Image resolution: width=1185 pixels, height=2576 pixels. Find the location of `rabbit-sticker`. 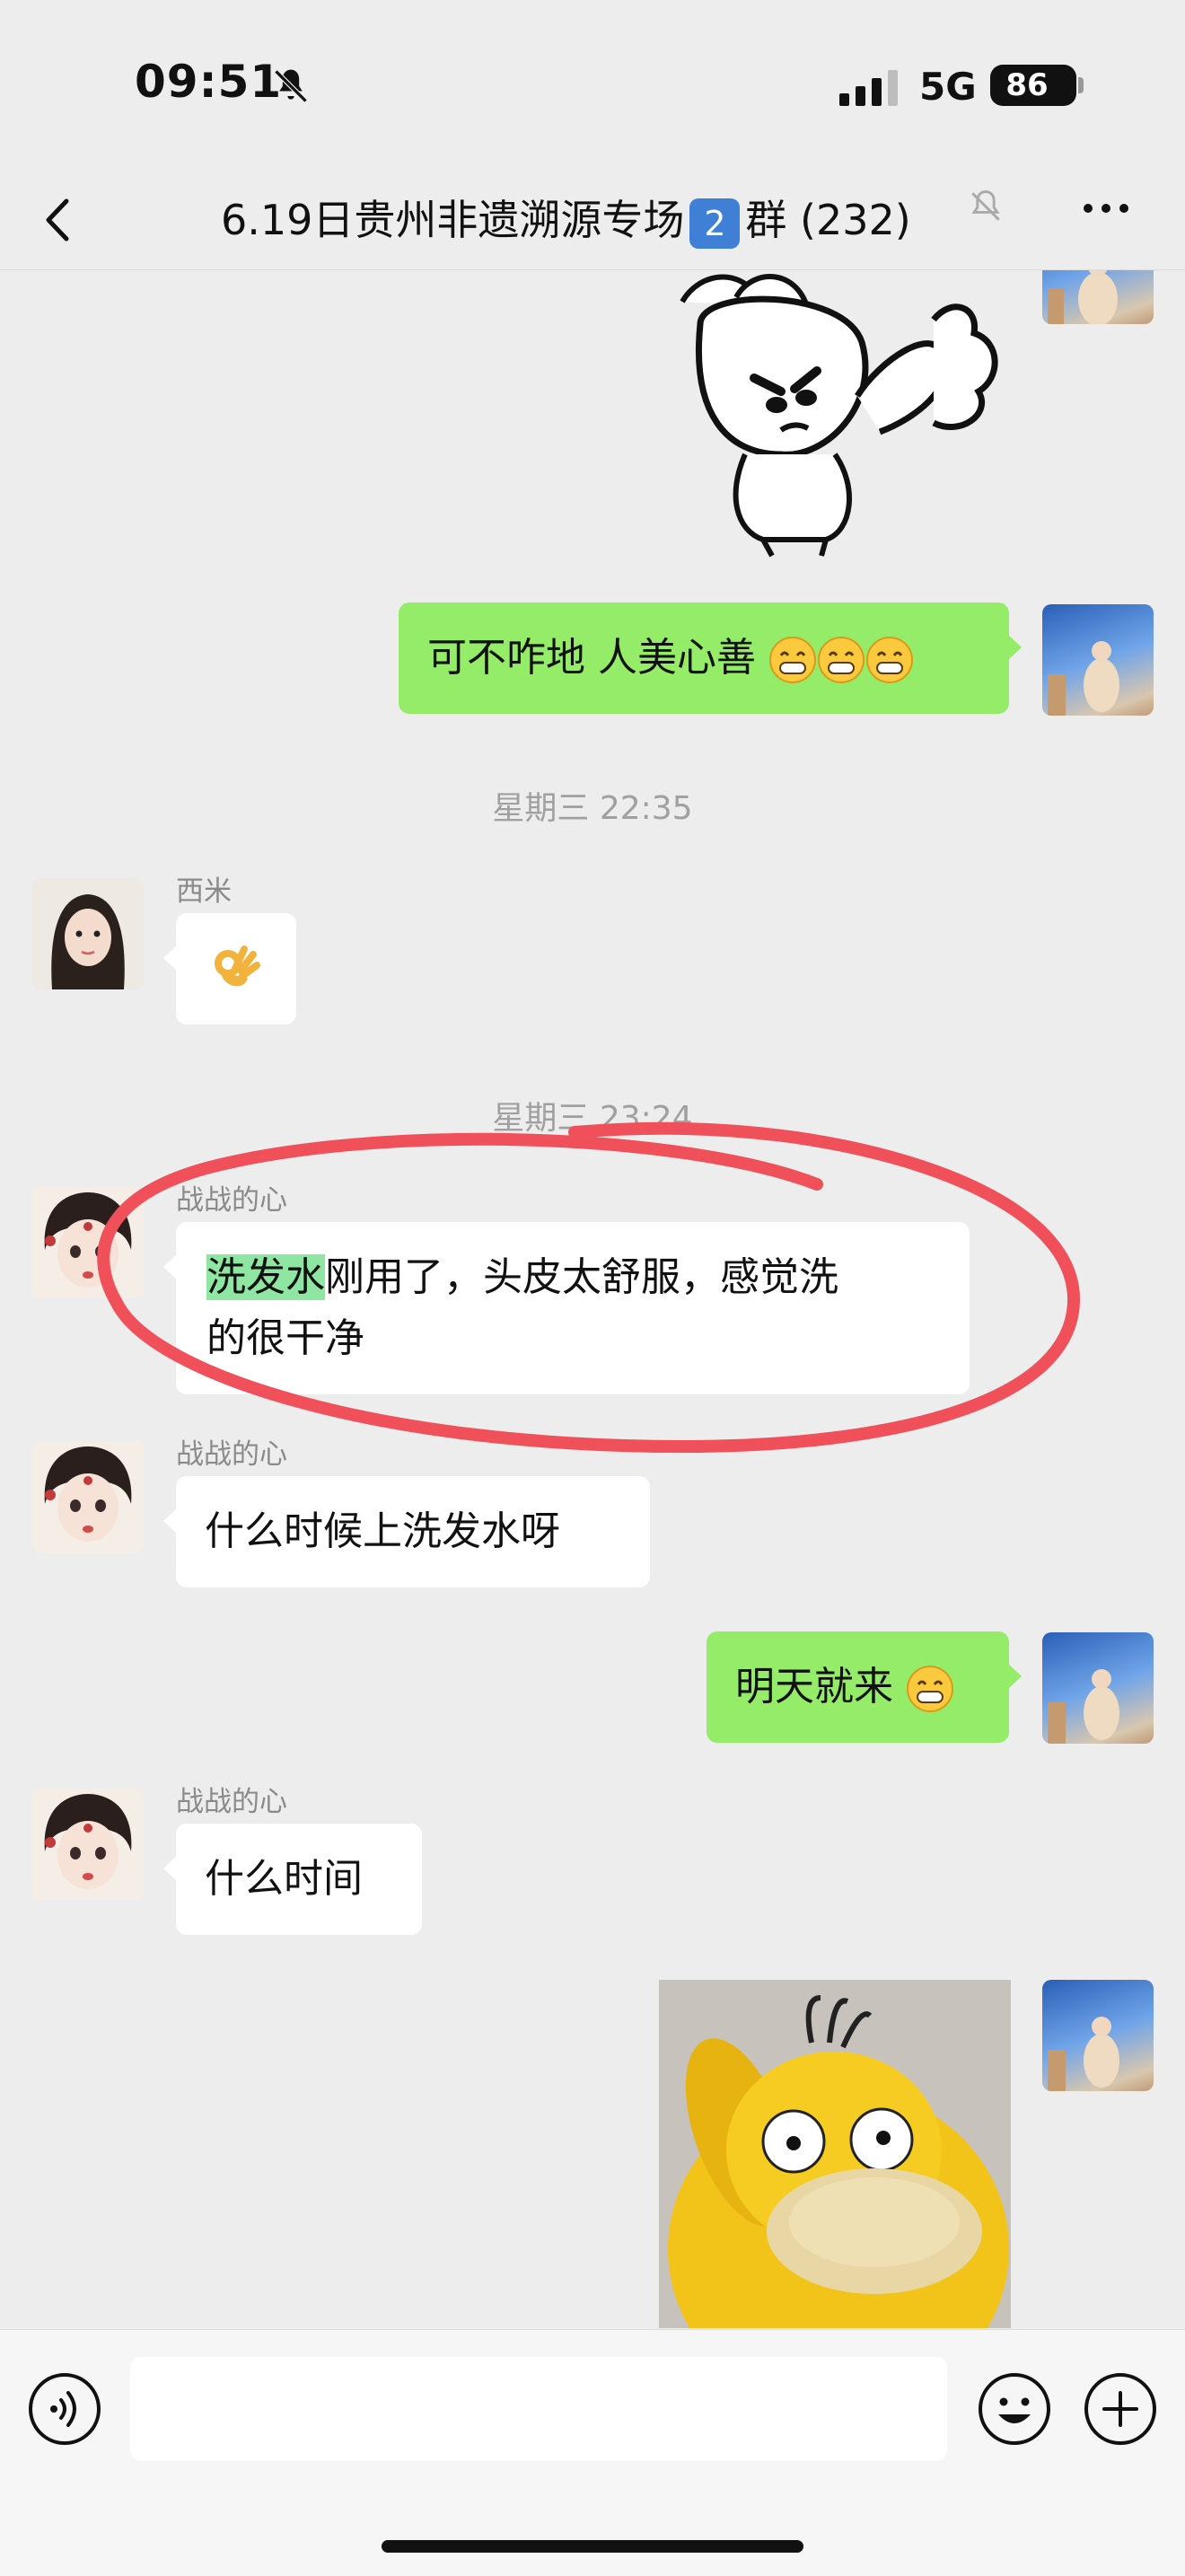

rabbit-sticker is located at coordinates (834, 414).